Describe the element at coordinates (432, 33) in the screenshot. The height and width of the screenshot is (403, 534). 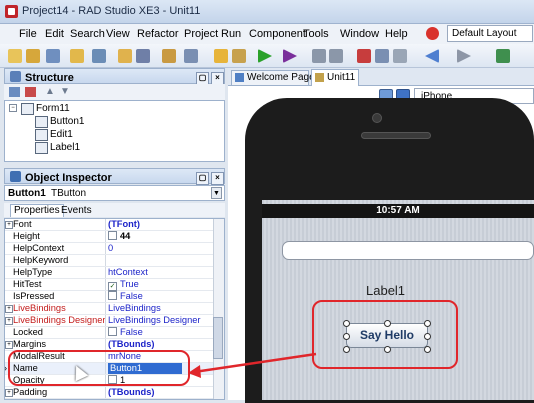
I see `help-gear-icon` at that location.